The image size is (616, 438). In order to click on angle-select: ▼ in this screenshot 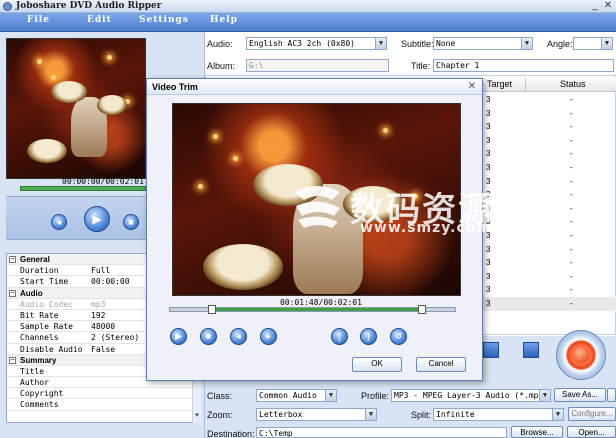, I will do `click(593, 43)`.